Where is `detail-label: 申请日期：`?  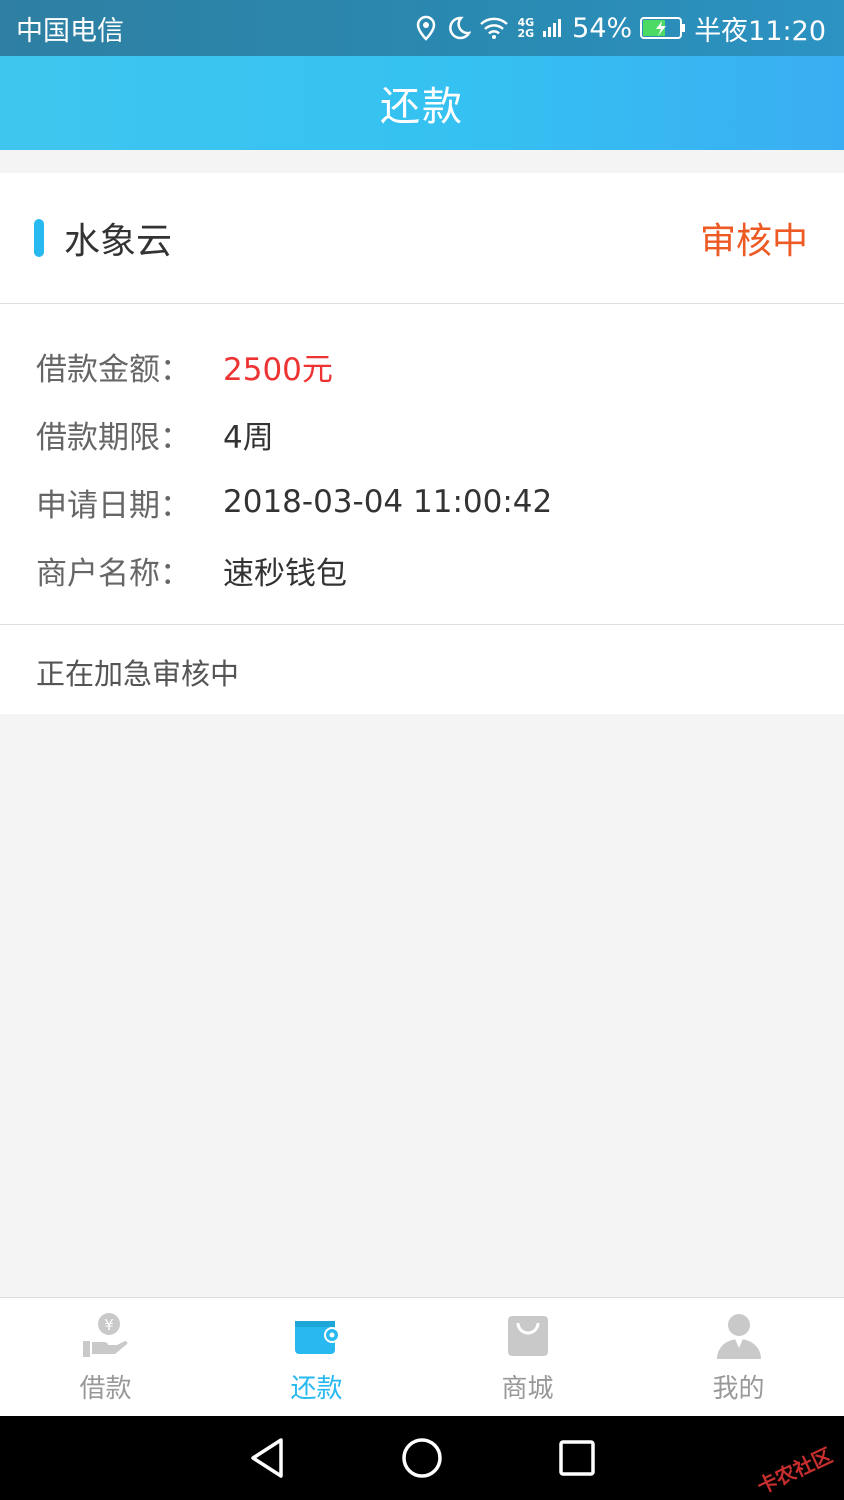
detail-label: 申请日期： is located at coordinates (113, 505).